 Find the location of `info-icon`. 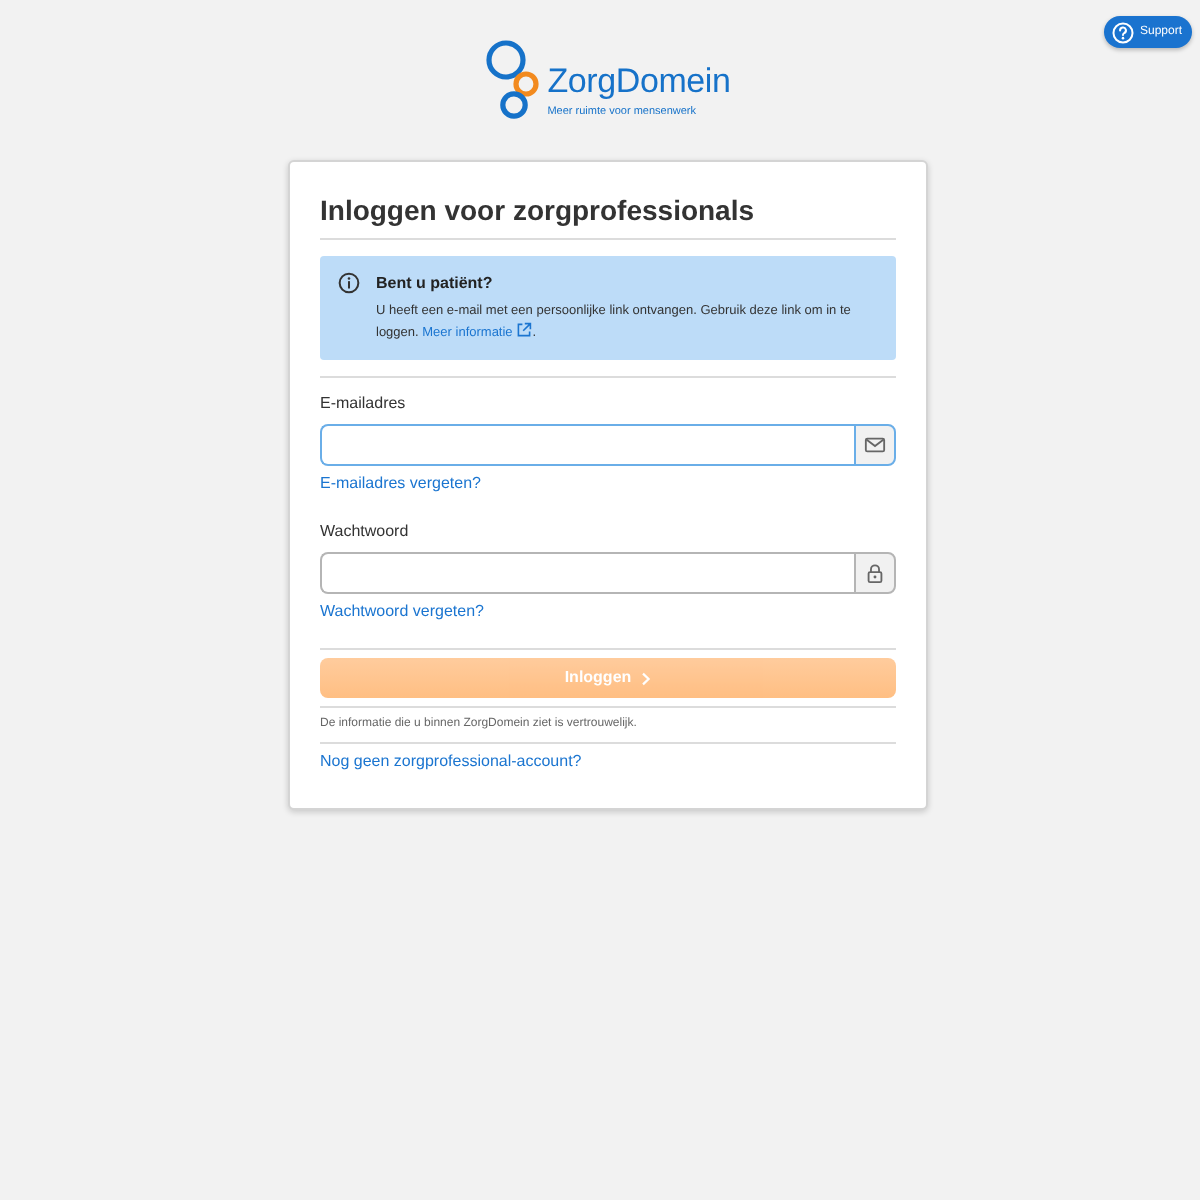

info-icon is located at coordinates (349, 283).